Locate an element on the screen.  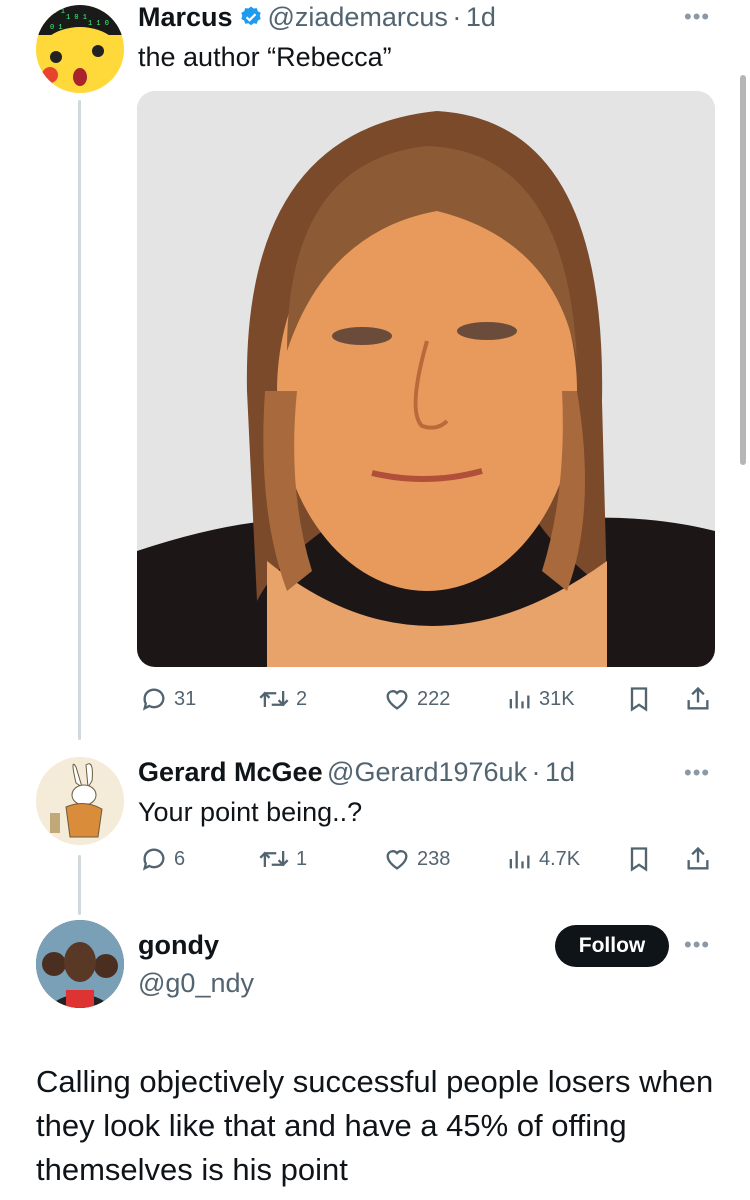
views-button: 31K is located at coordinates (540, 699).